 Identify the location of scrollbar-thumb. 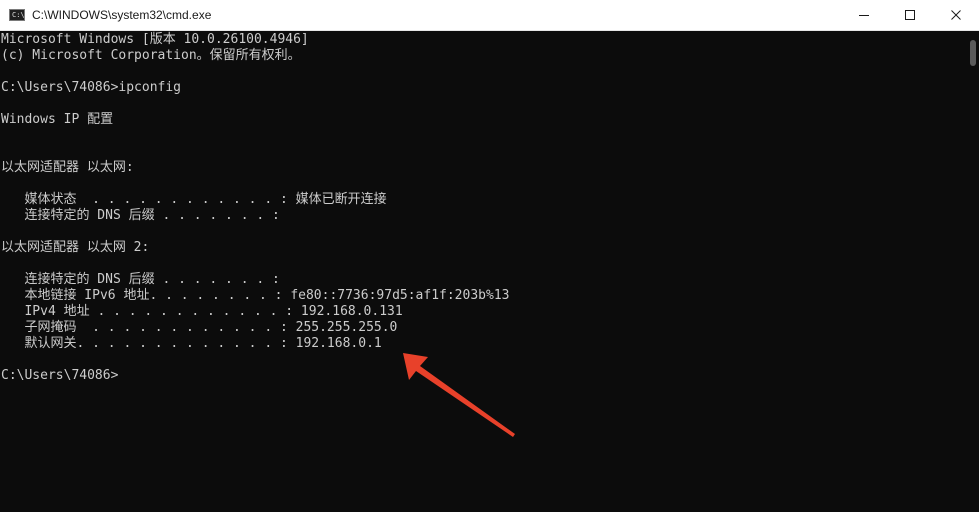
(973, 53).